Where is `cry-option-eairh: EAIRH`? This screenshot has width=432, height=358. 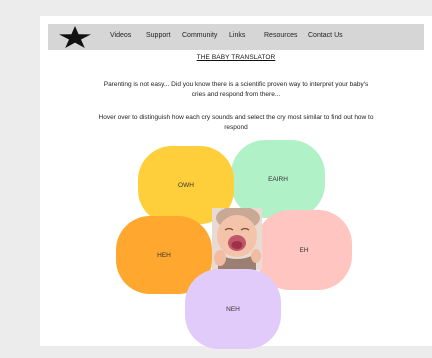
cry-option-eairh: EAIRH is located at coordinates (278, 179).